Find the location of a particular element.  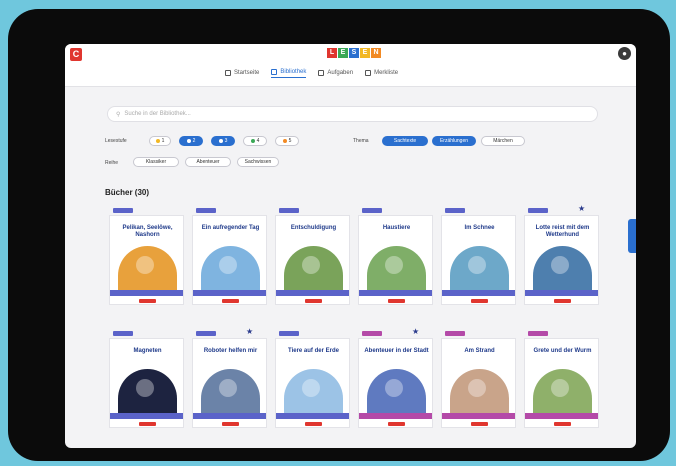

book-cover: Roboter helfen mir is located at coordinates (229, 383).